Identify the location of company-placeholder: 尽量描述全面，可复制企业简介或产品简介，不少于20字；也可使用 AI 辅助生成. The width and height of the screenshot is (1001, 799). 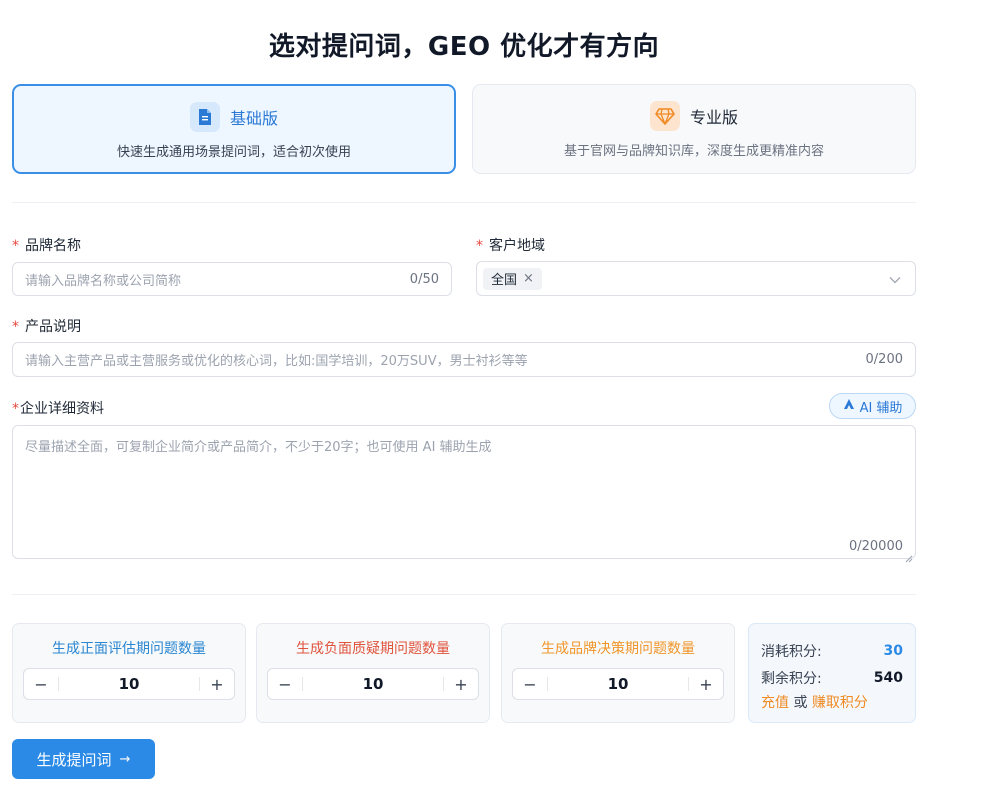
(258, 447).